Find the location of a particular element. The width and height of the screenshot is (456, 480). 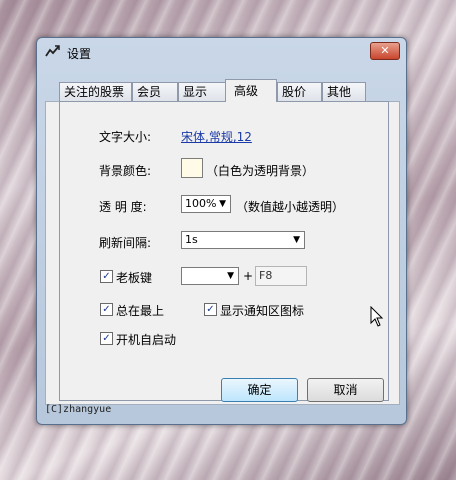

bgcolor-swatch is located at coordinates (192, 168).